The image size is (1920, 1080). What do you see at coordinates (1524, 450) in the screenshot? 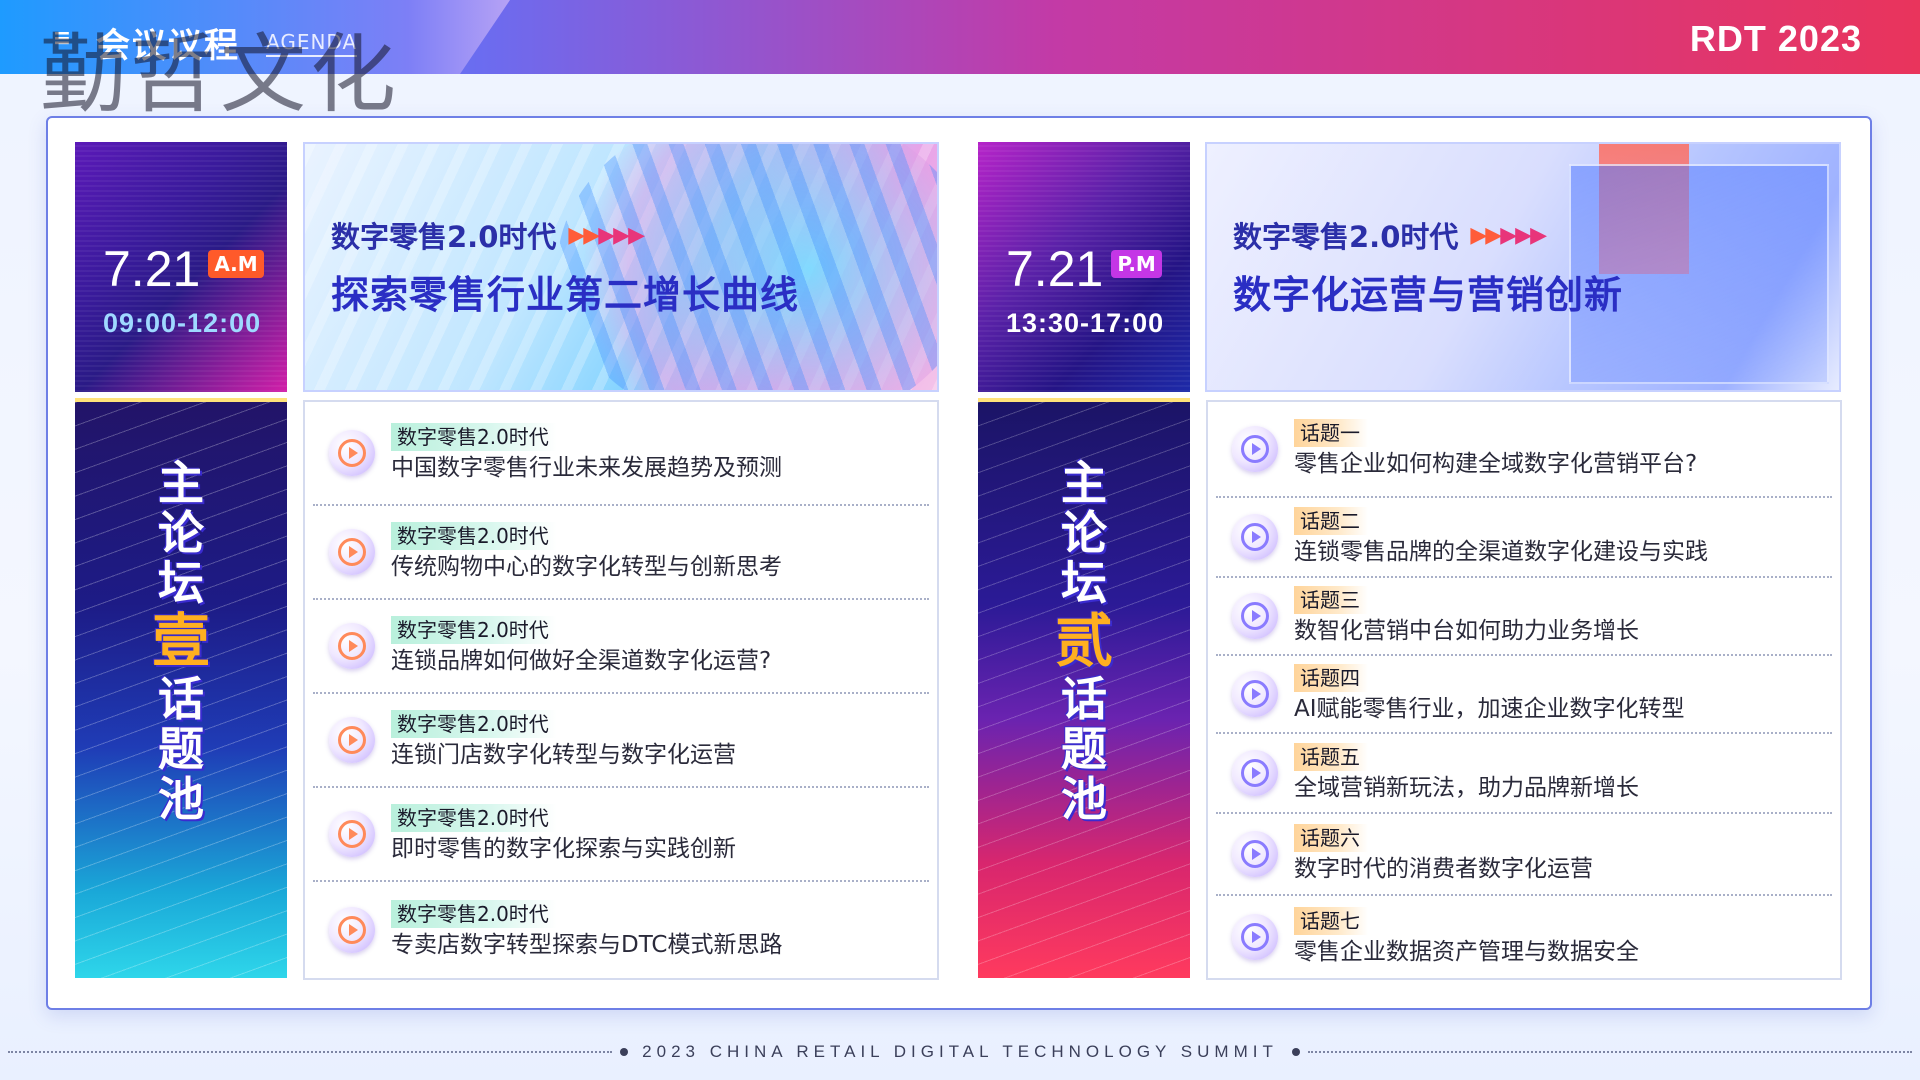
I see `topic-item: 话题一 零售企业如何构建全域数字化营销平台?` at bounding box center [1524, 450].